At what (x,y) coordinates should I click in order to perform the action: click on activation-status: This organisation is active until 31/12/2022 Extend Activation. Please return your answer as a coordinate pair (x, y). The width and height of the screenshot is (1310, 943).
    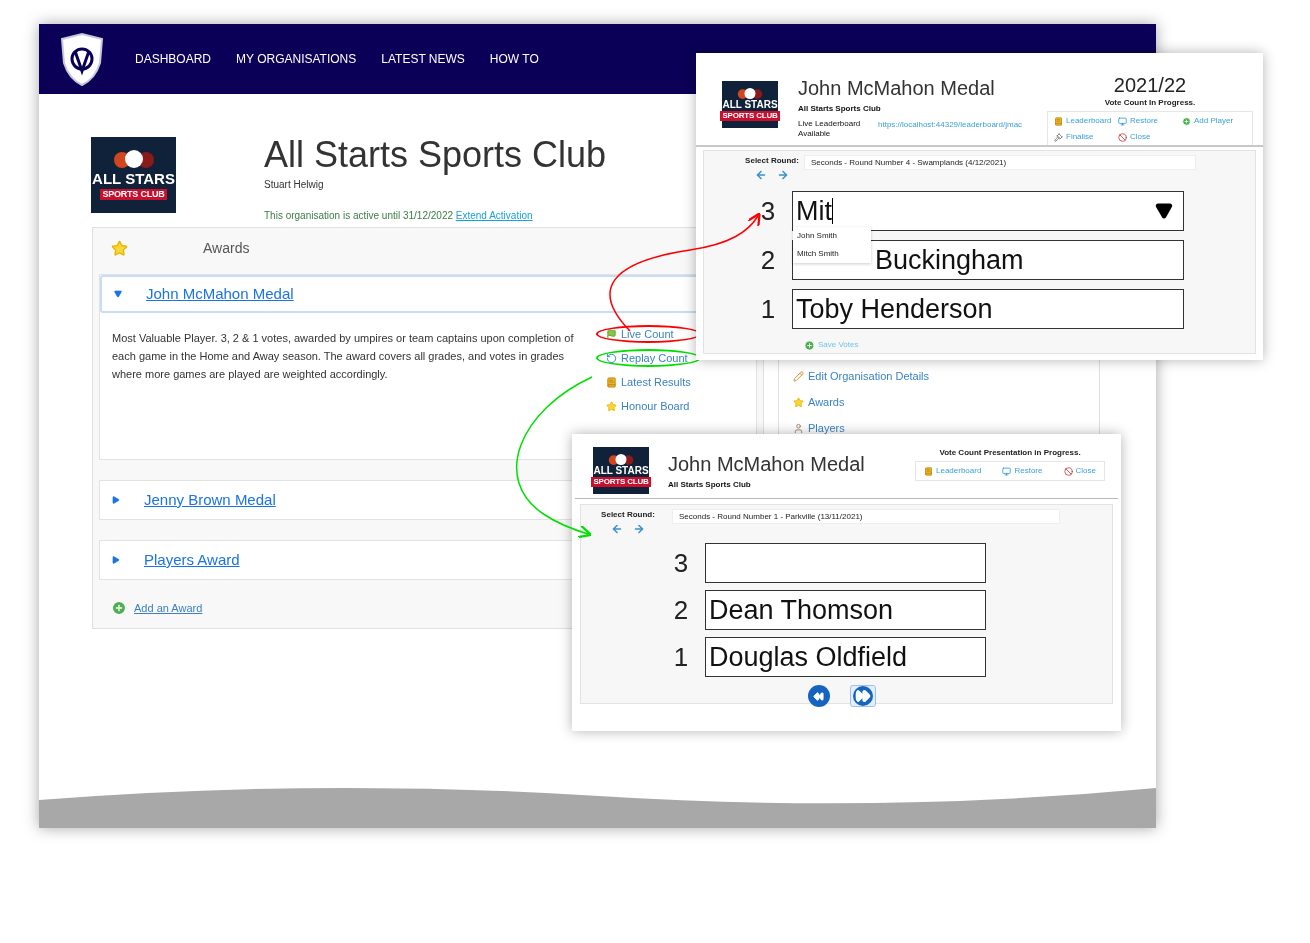
    Looking at the image, I should click on (399, 216).